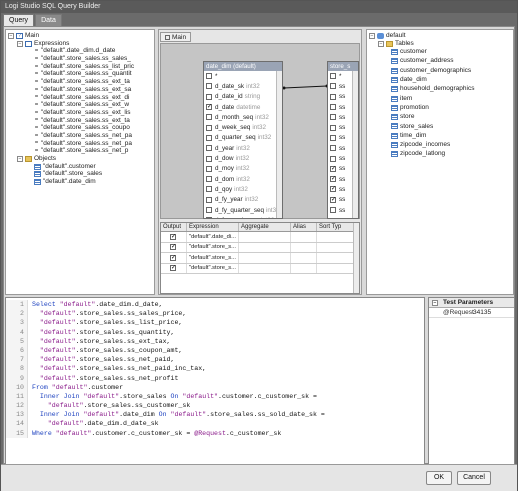 This screenshot has height=491, width=518. I want to click on table-field: d_year int32, so click(243, 148).